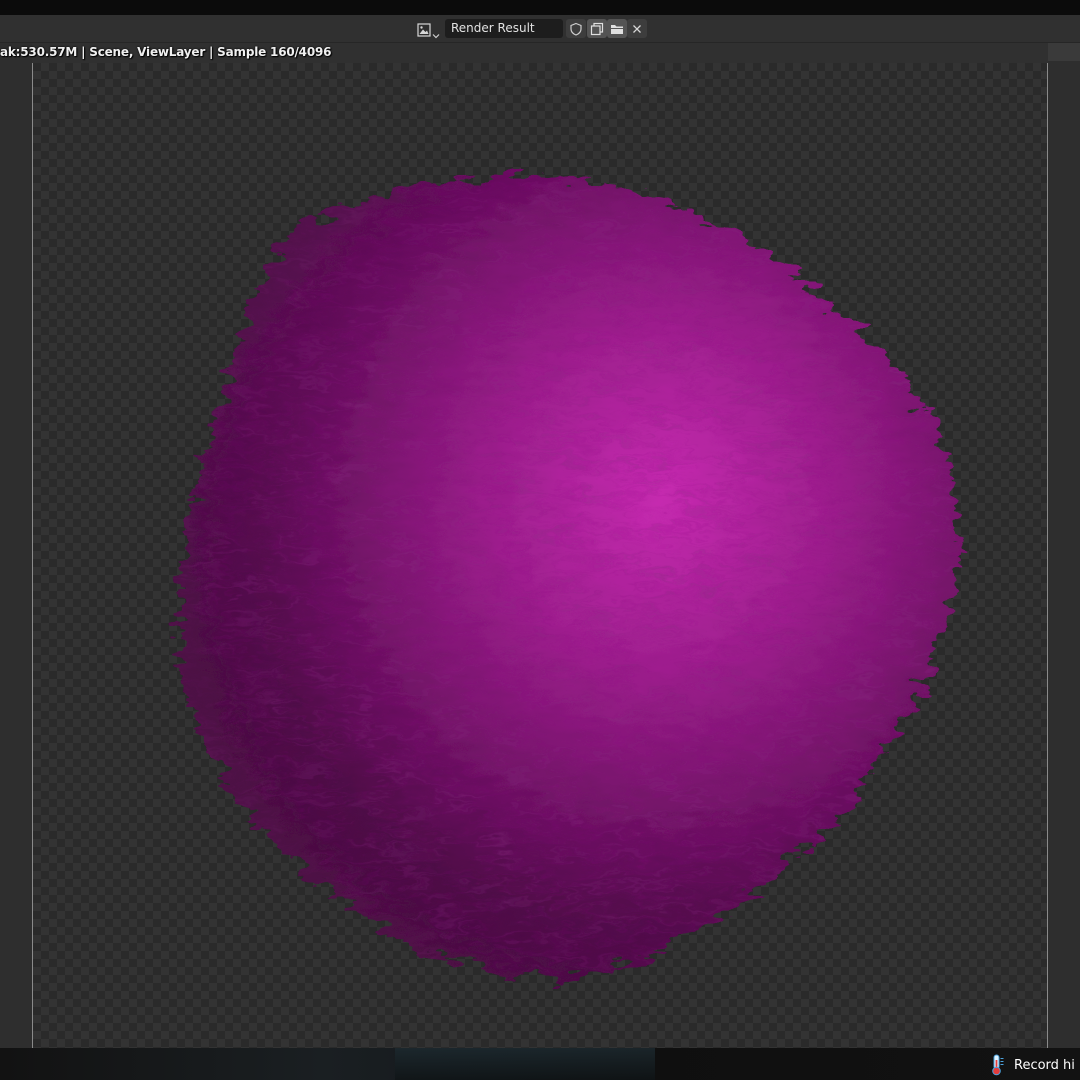 Image resolution: width=1080 pixels, height=1080 pixels. What do you see at coordinates (504, 28) in the screenshot?
I see `image-name-field: Render Result` at bounding box center [504, 28].